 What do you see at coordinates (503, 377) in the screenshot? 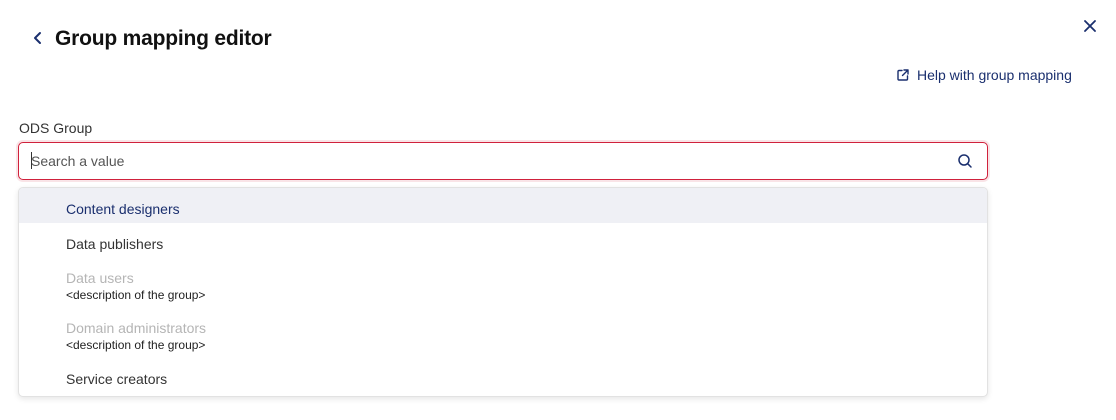
I see `option-service-creators: Service creators` at bounding box center [503, 377].